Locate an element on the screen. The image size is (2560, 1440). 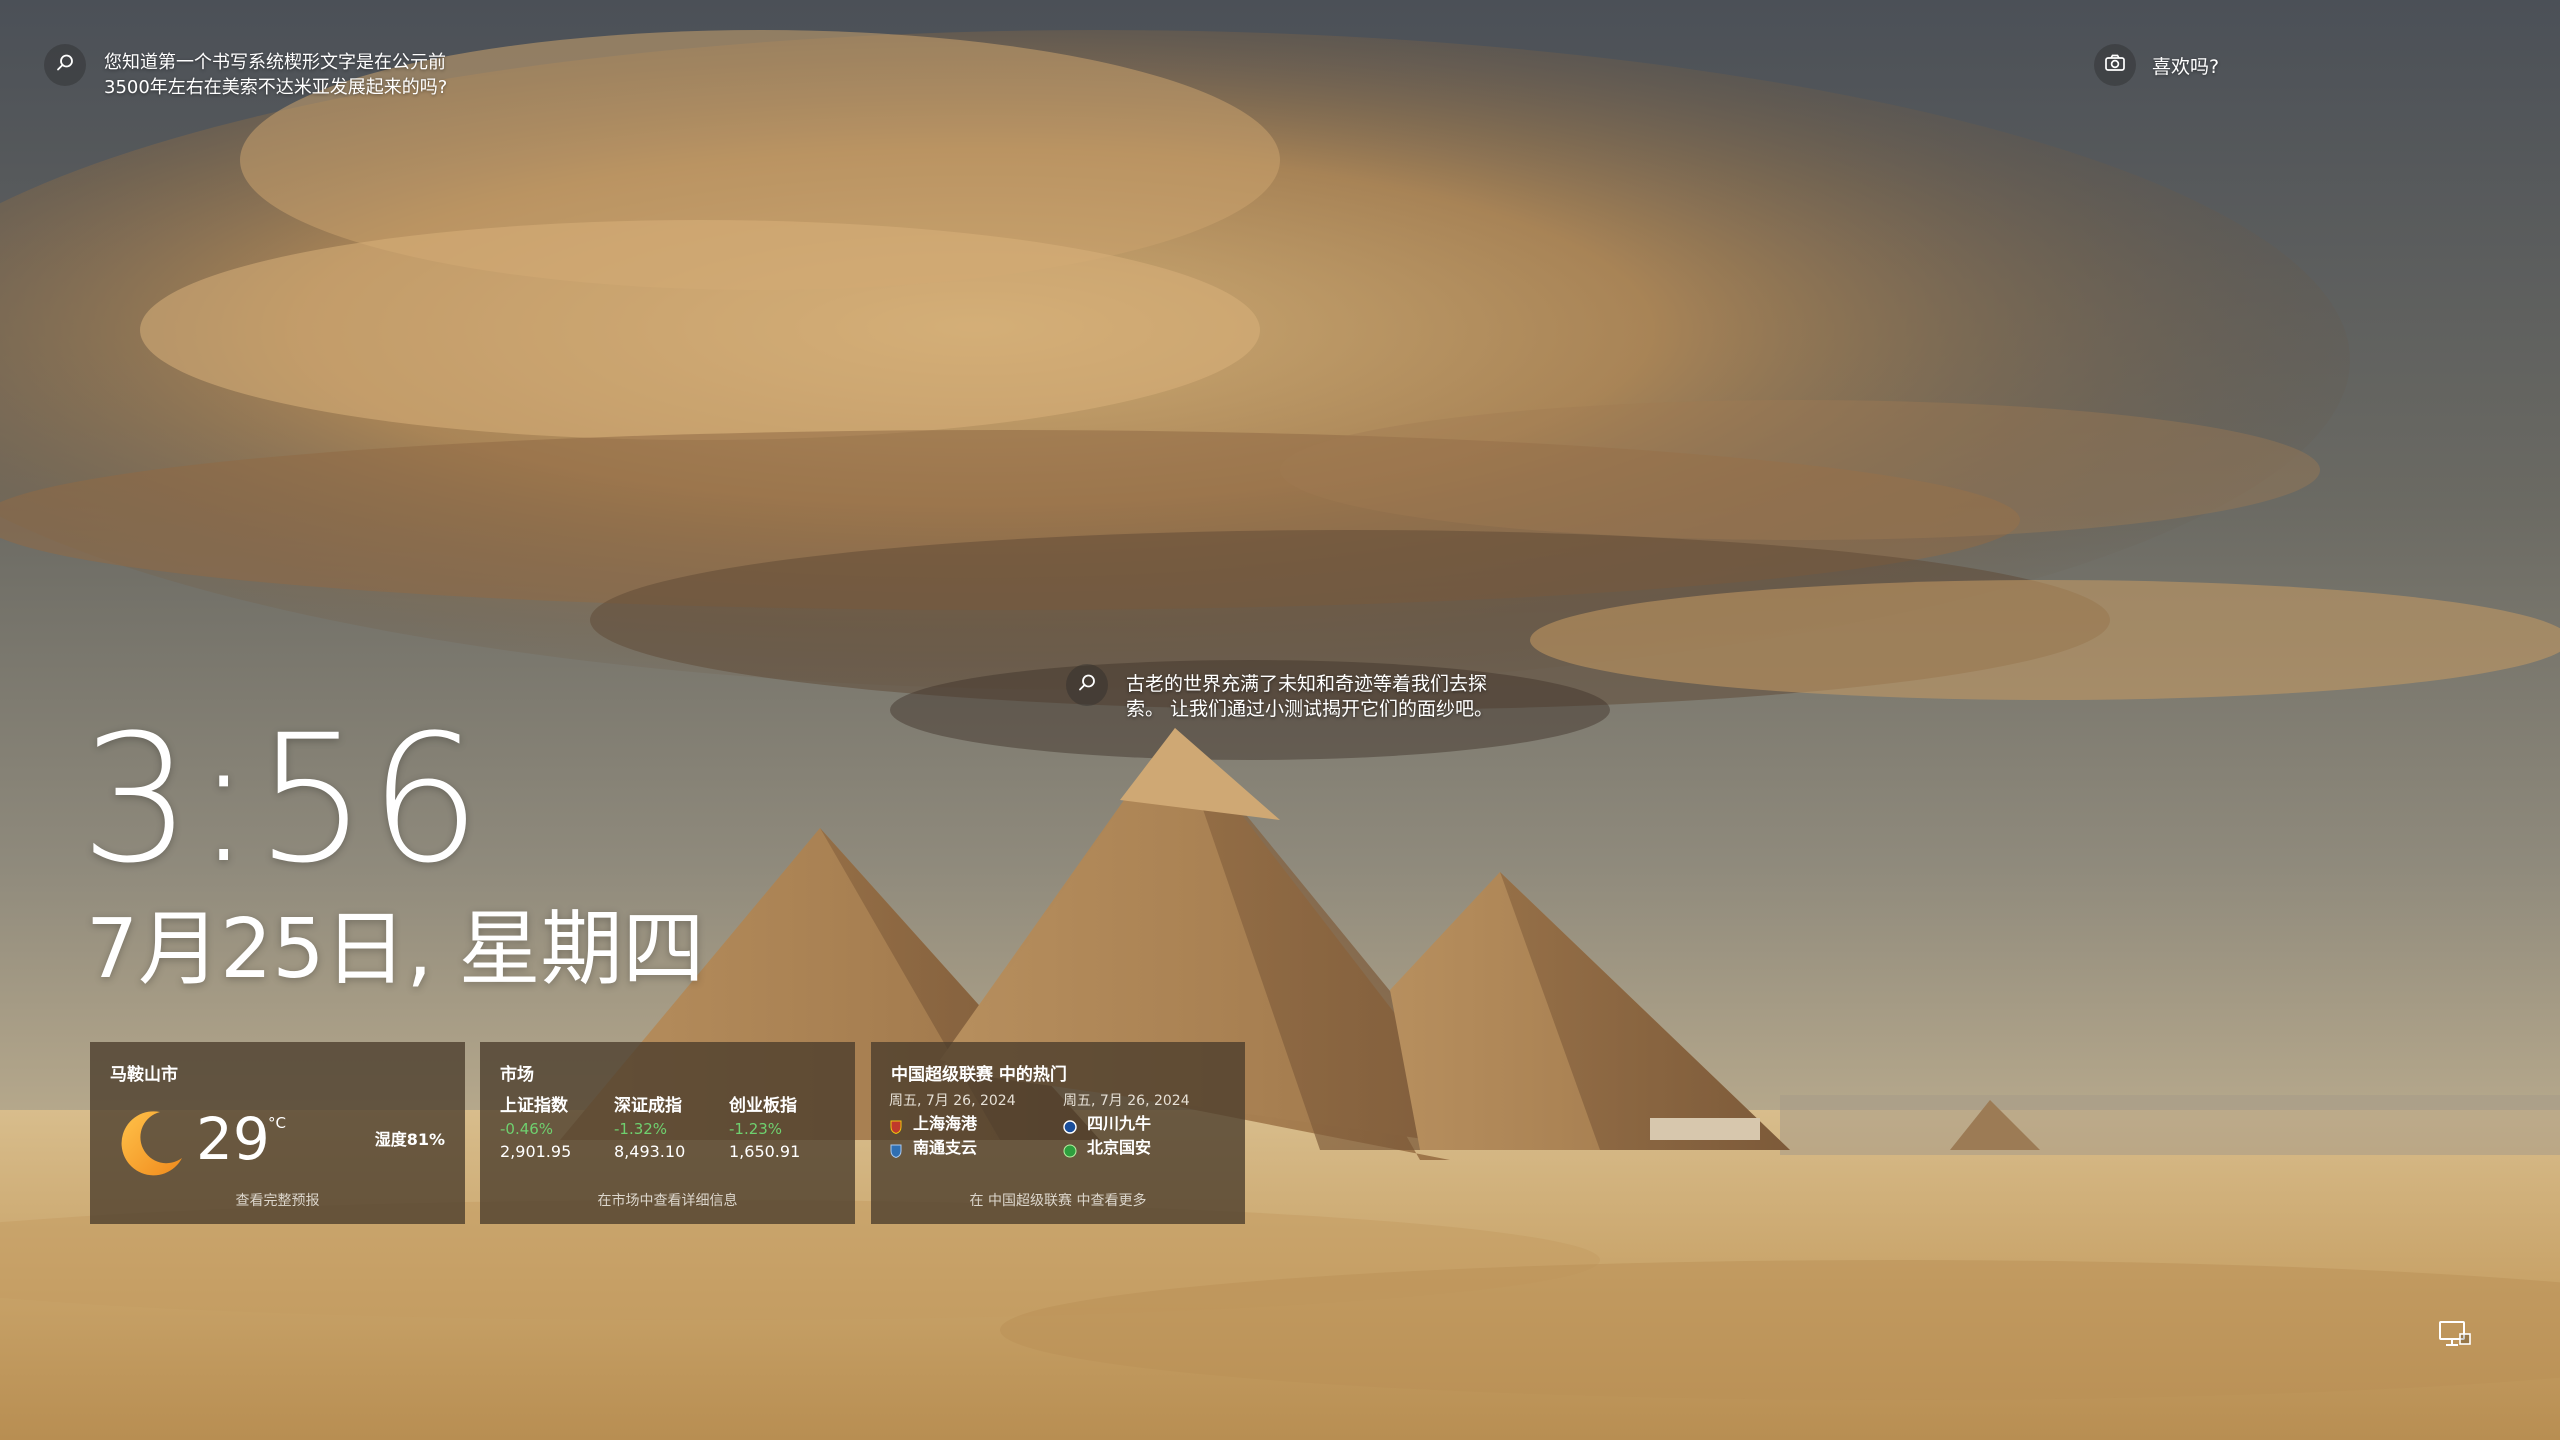
team-name: 上海海港 is located at coordinates (945, 1123).